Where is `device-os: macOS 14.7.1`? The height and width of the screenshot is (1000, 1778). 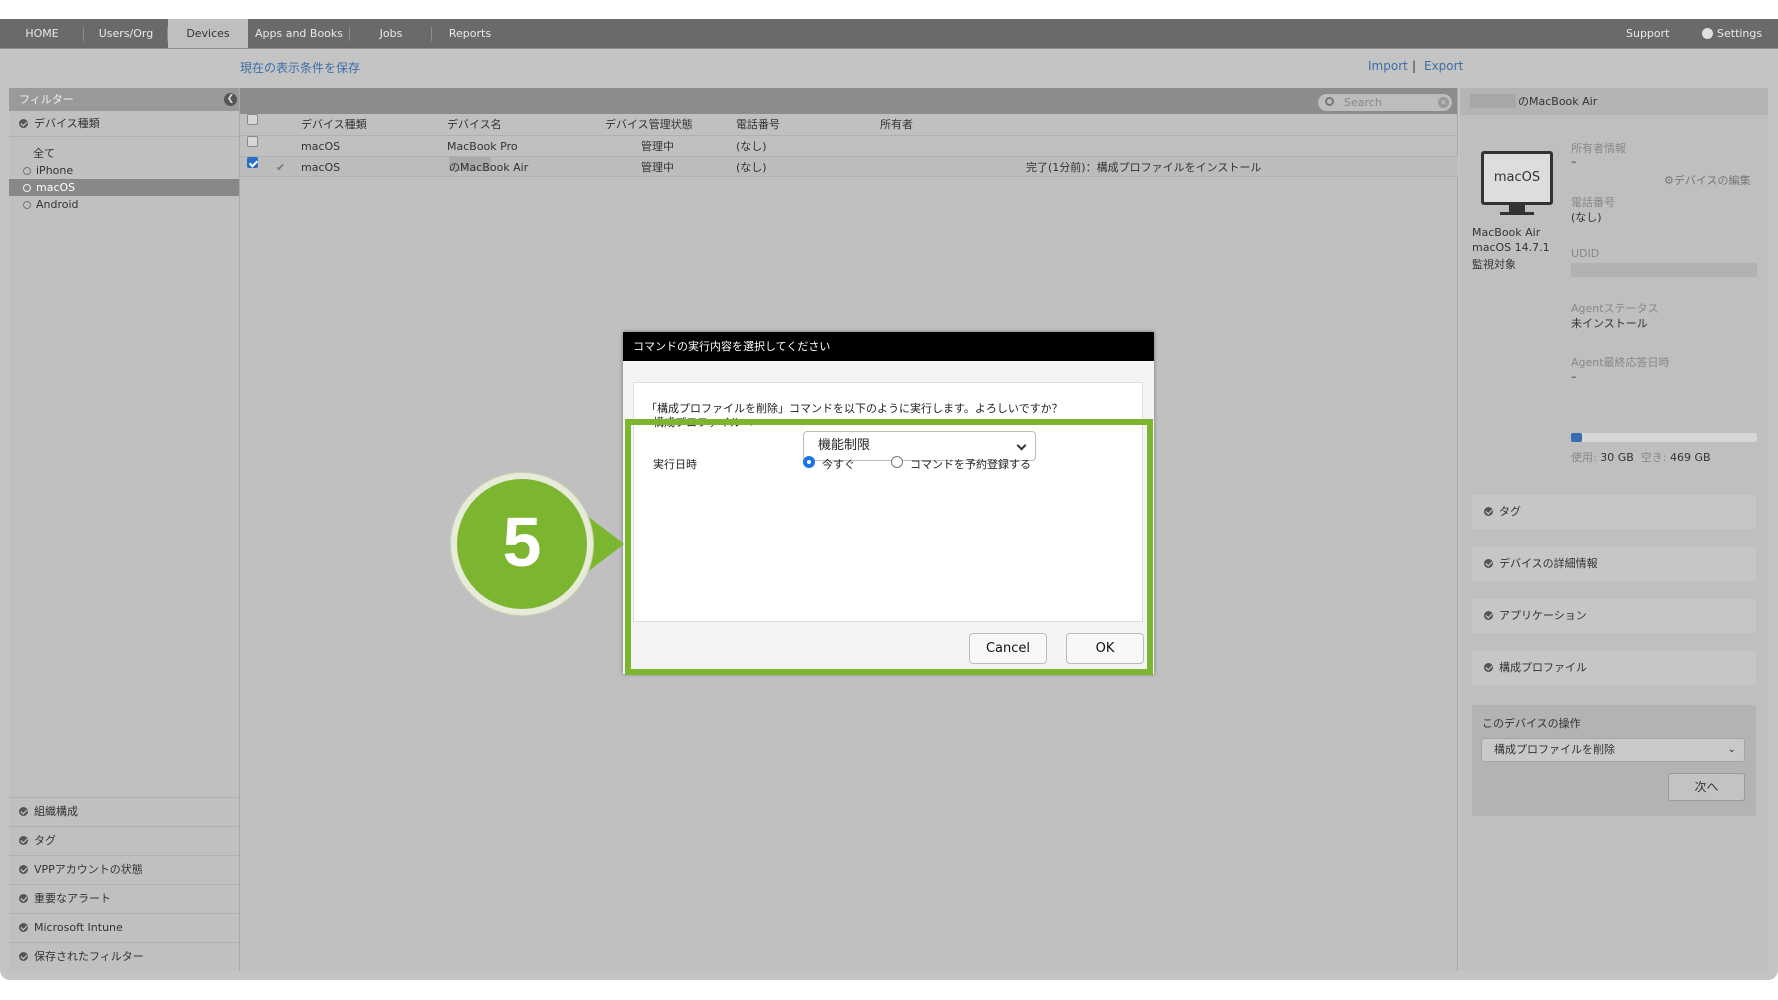 device-os: macOS 14.7.1 is located at coordinates (1511, 247).